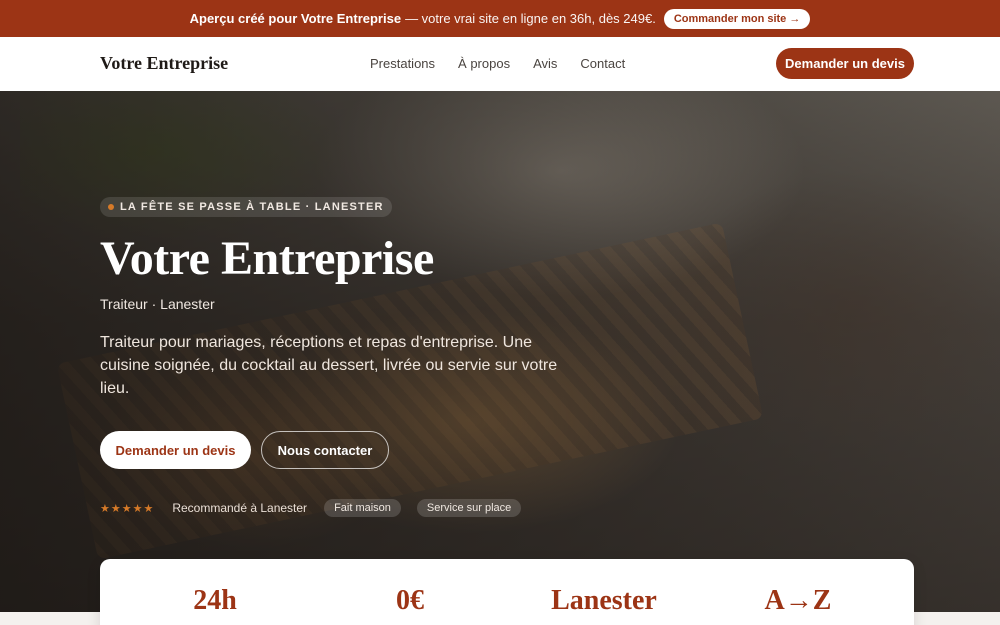 This screenshot has width=1000, height=625. What do you see at coordinates (252, 207) in the screenshot?
I see `eyebrow-text: LA FÊTE SE PASSE À TABLE · LANESTER` at bounding box center [252, 207].